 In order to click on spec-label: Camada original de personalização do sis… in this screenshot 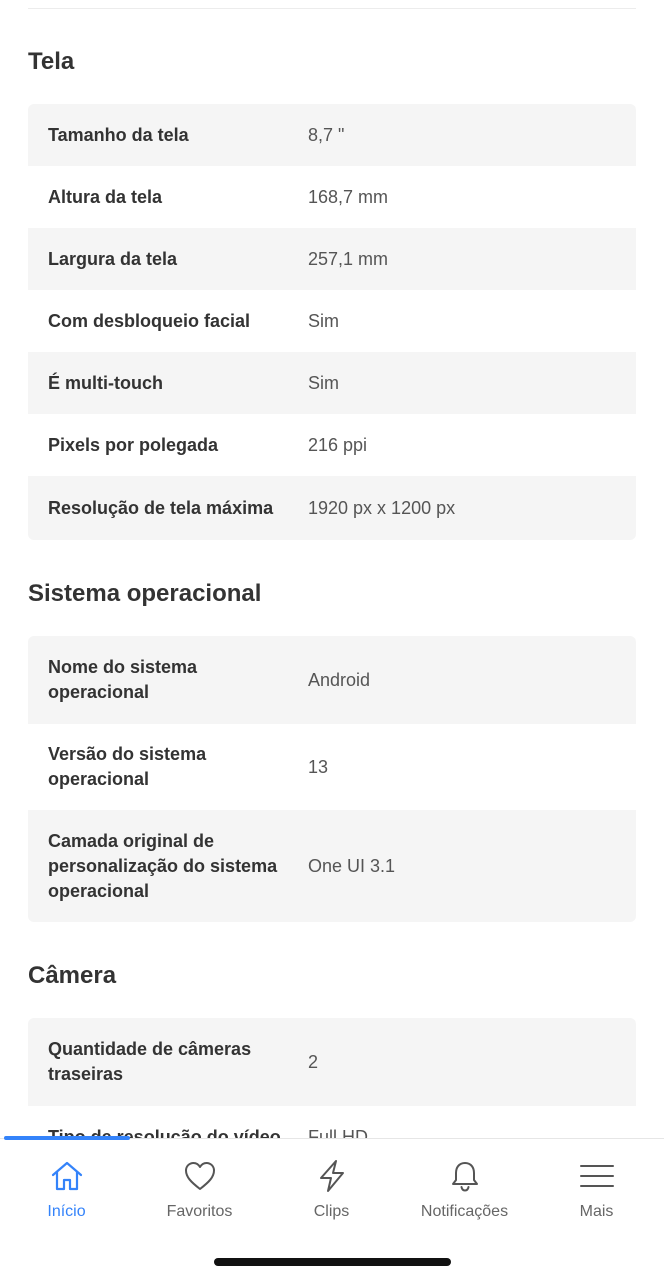, I will do `click(163, 865)`.